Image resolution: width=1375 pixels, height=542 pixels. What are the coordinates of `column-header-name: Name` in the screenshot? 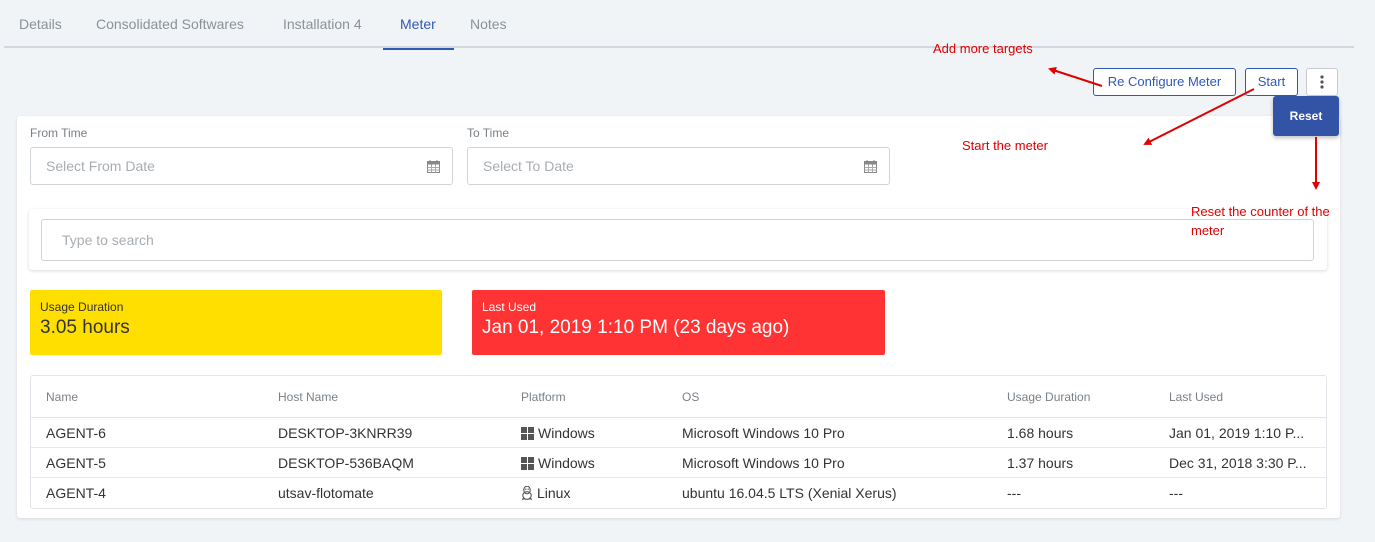 It's located at (62, 397).